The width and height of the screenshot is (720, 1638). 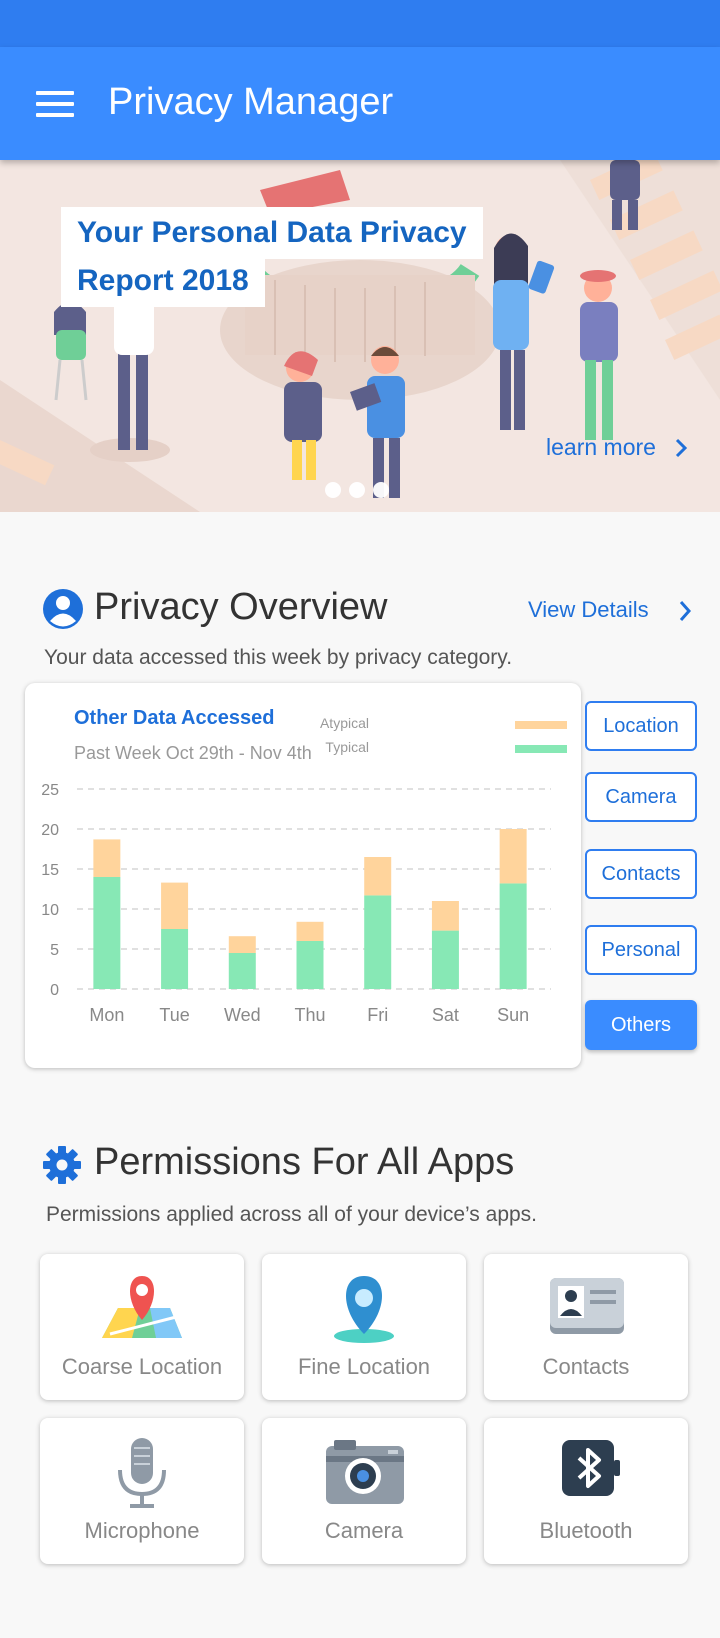 What do you see at coordinates (242, 971) in the screenshot?
I see `bar-typical-wed` at bounding box center [242, 971].